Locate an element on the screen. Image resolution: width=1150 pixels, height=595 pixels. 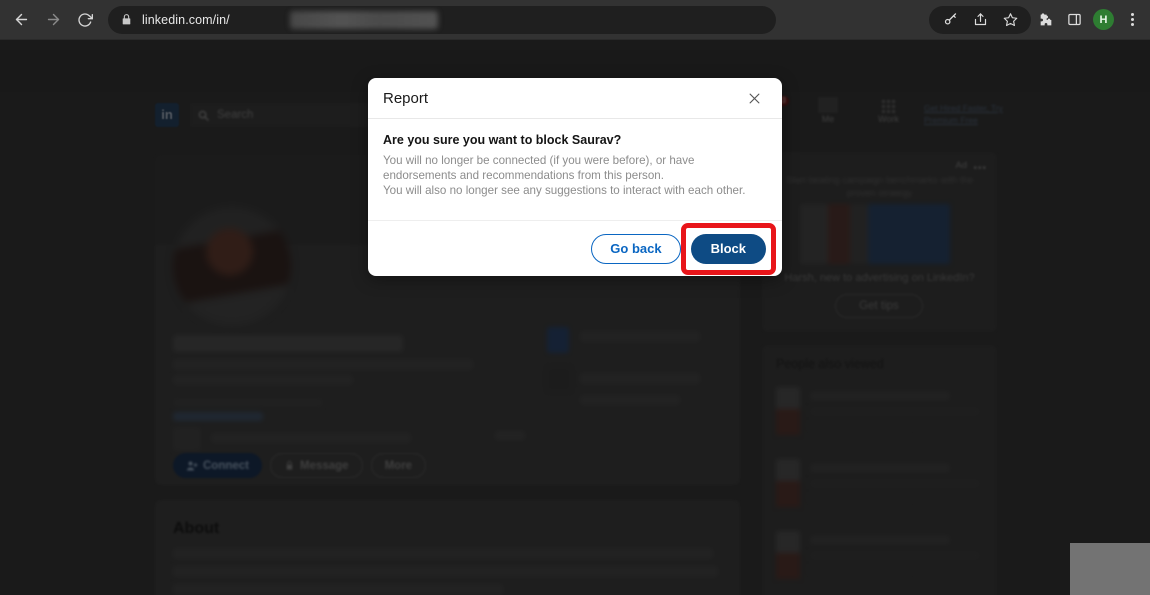
navigation-controls is located at coordinates (50, 20).